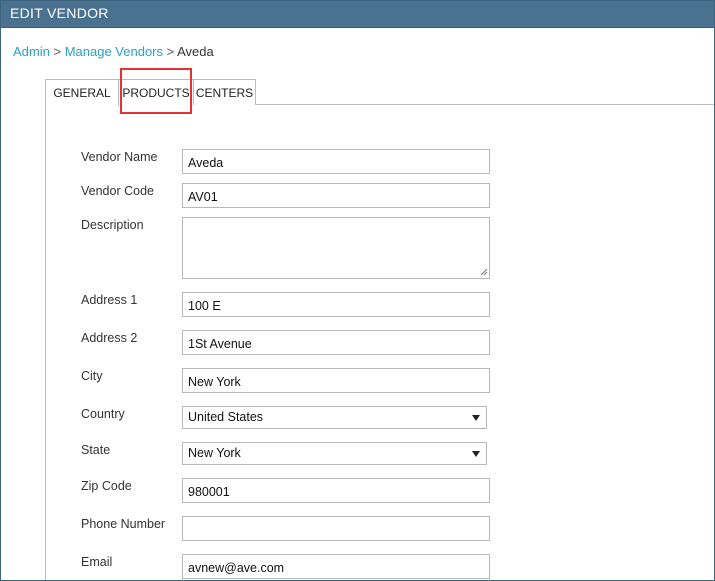  Describe the element at coordinates (357, 14) in the screenshot. I see `window-title: EDIT VENDOR` at that location.